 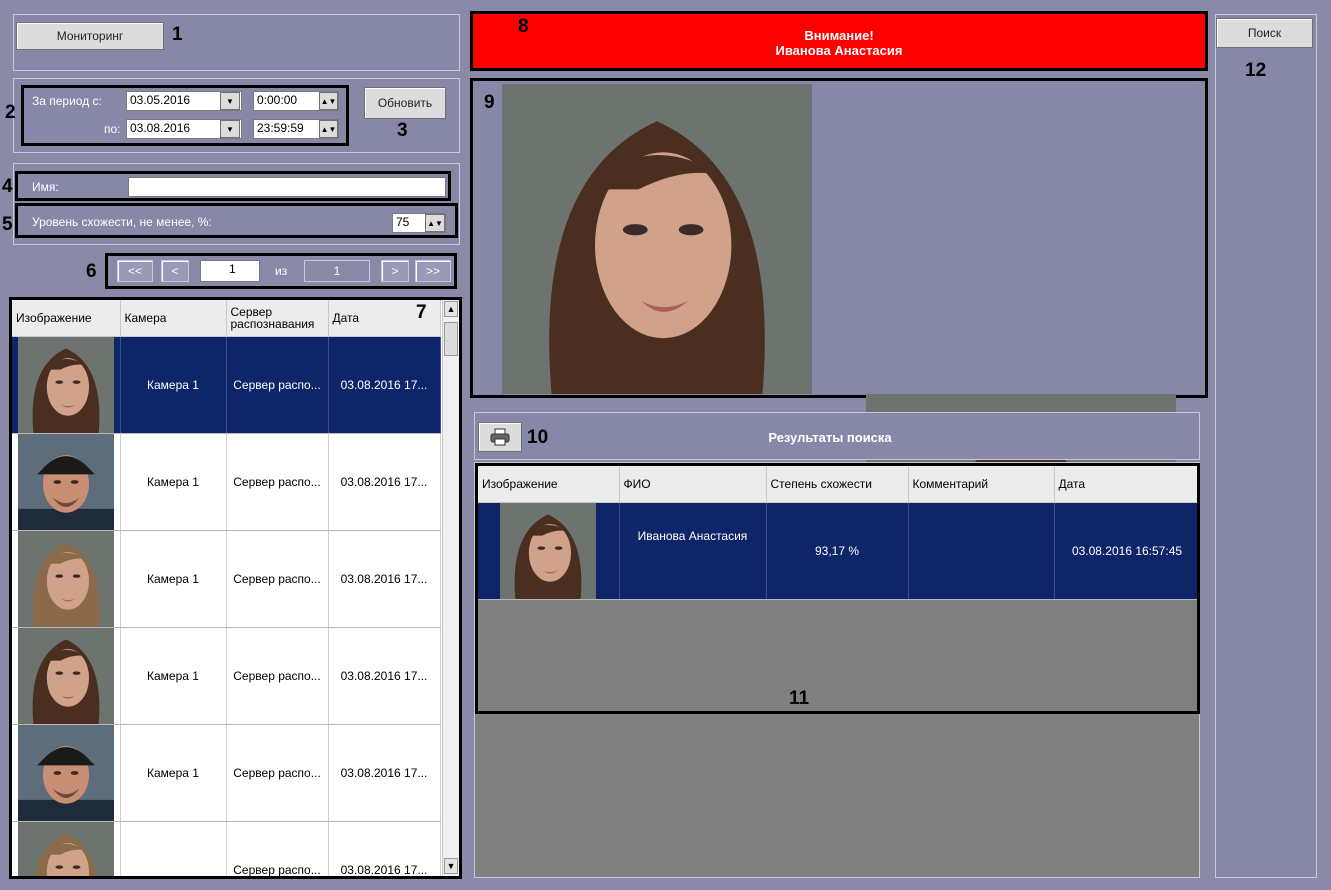 What do you see at coordinates (230, 271) in the screenshot?
I see `current-page-input: 1` at bounding box center [230, 271].